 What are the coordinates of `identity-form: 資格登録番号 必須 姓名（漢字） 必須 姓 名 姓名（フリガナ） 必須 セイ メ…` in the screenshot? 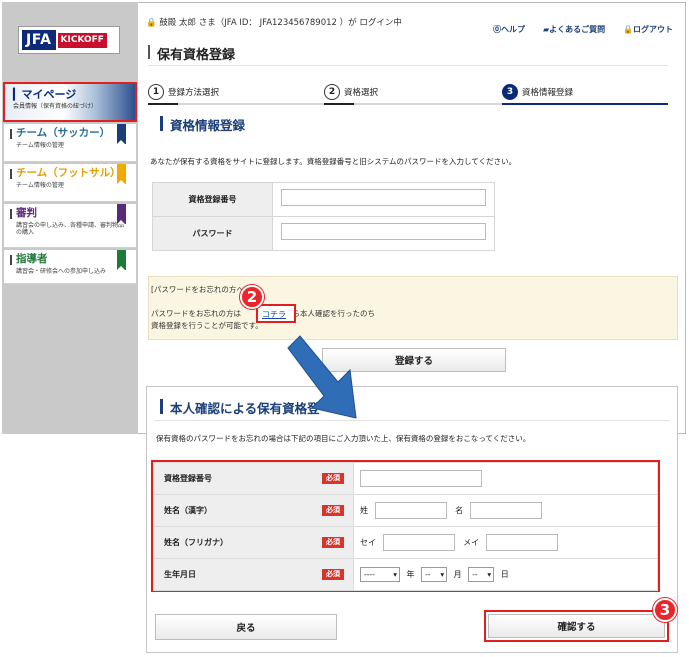 It's located at (405, 526).